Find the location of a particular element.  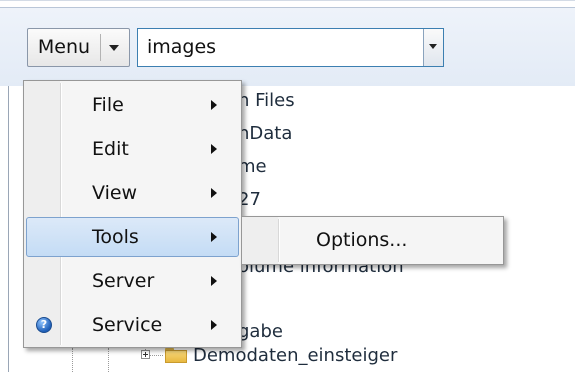

menu-item-label: File is located at coordinates (108, 105).